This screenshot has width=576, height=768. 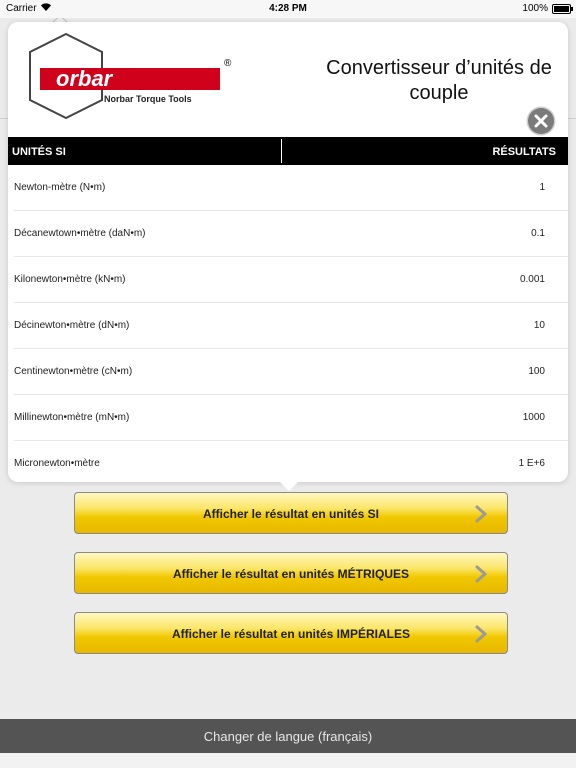 What do you see at coordinates (291, 461) in the screenshot?
I see `table-row: Micronewton•mètre 1 E+6` at bounding box center [291, 461].